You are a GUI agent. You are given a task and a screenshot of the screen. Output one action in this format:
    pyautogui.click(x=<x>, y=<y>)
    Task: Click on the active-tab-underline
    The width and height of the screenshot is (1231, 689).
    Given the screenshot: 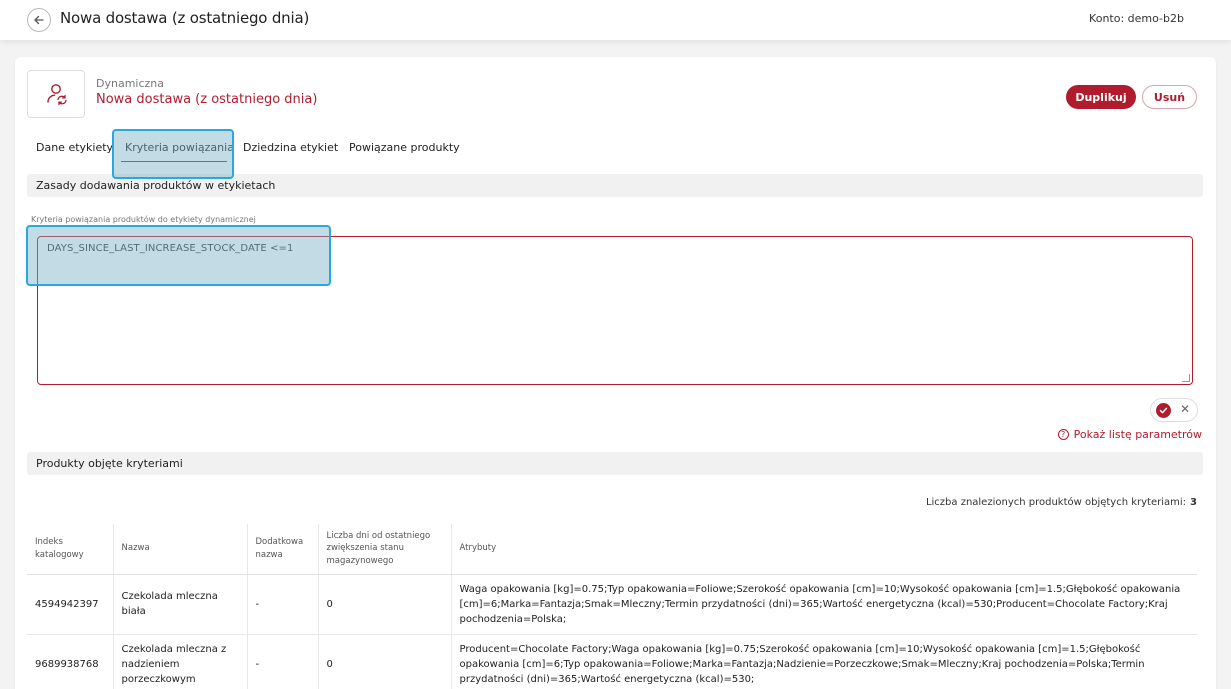 What is the action you would take?
    pyautogui.click(x=174, y=161)
    